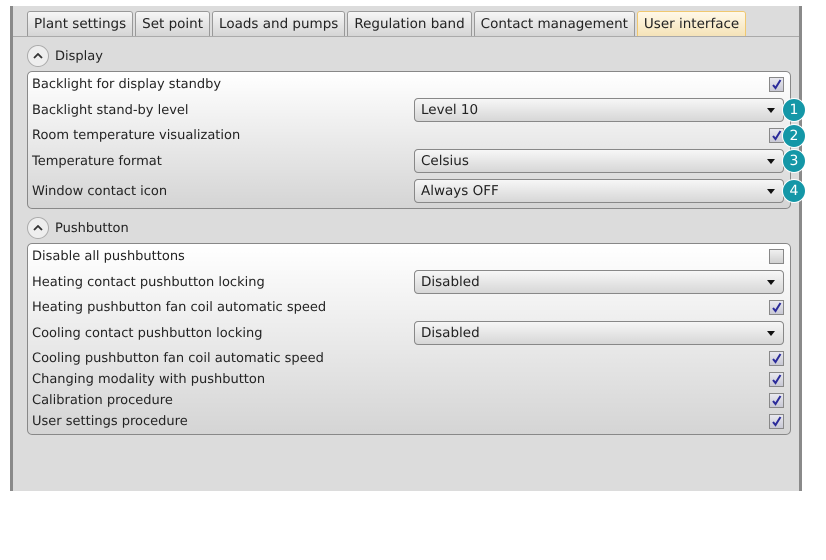 Image resolution: width=826 pixels, height=560 pixels. I want to click on callout-badge: 2, so click(794, 136).